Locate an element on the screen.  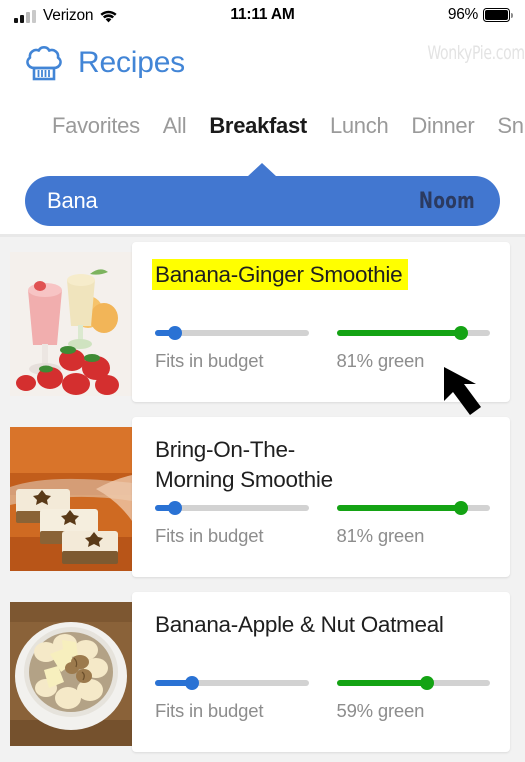
search-bar: Bana Noom is located at coordinates (262, 201).